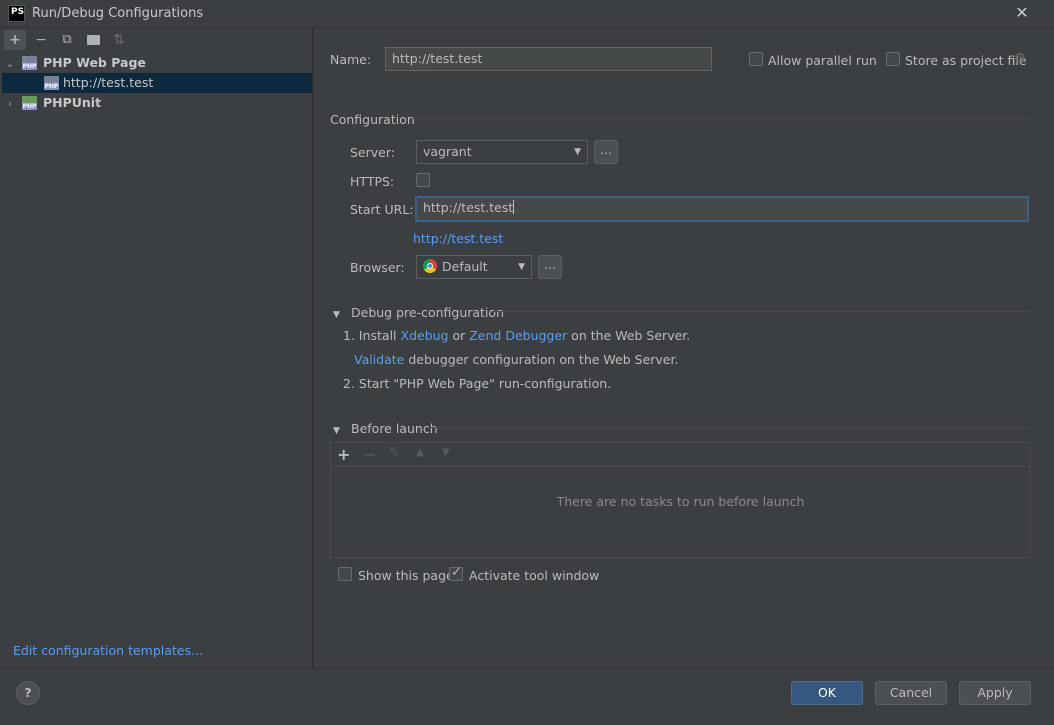  Describe the element at coordinates (1020, 58) in the screenshot. I see `gear-icon: ⚙` at that location.